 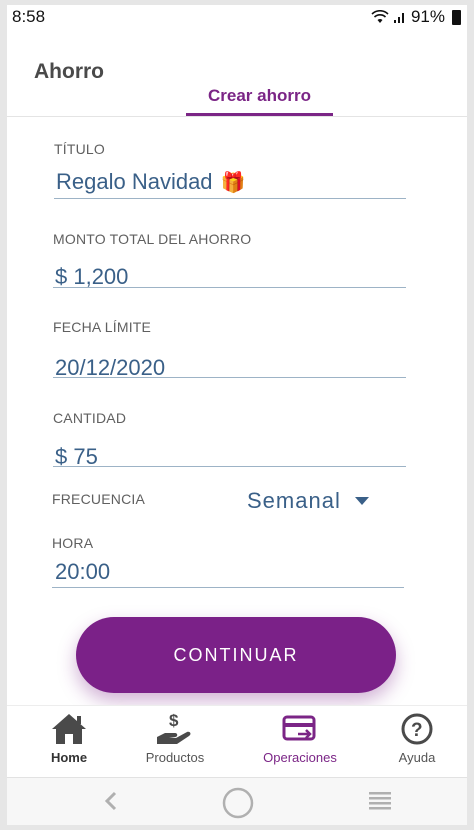 I want to click on amount-label: CANTIDAD, so click(x=90, y=418).